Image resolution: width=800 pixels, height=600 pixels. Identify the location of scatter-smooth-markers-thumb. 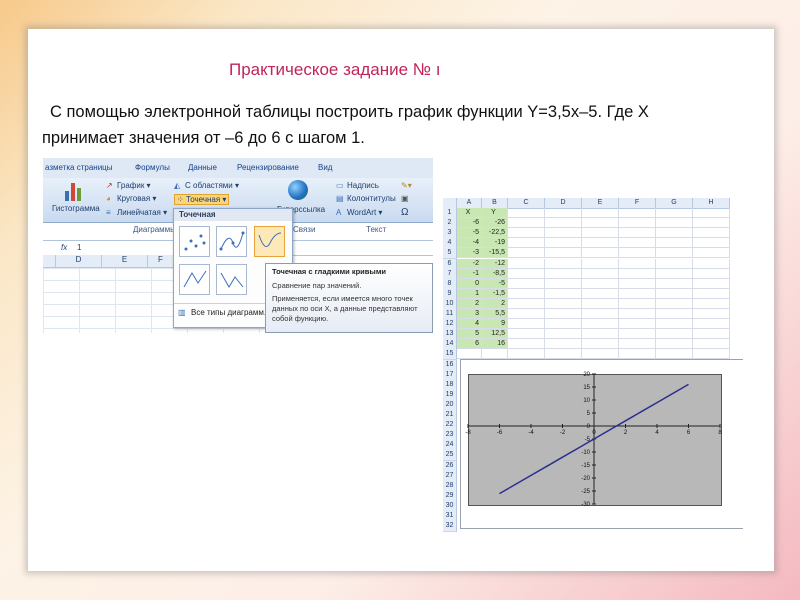
(231, 241).